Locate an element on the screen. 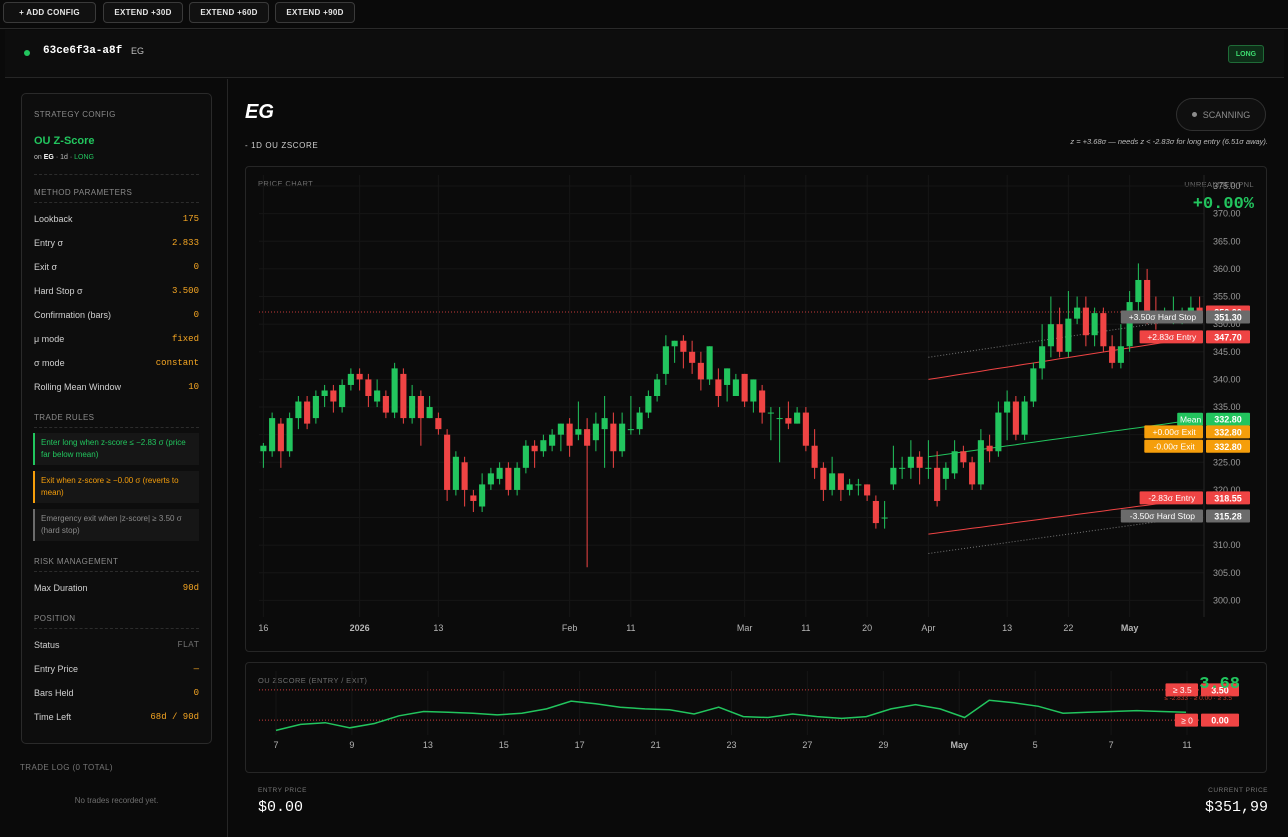  param-row-lookback: Lookback 175 is located at coordinates (116, 220).